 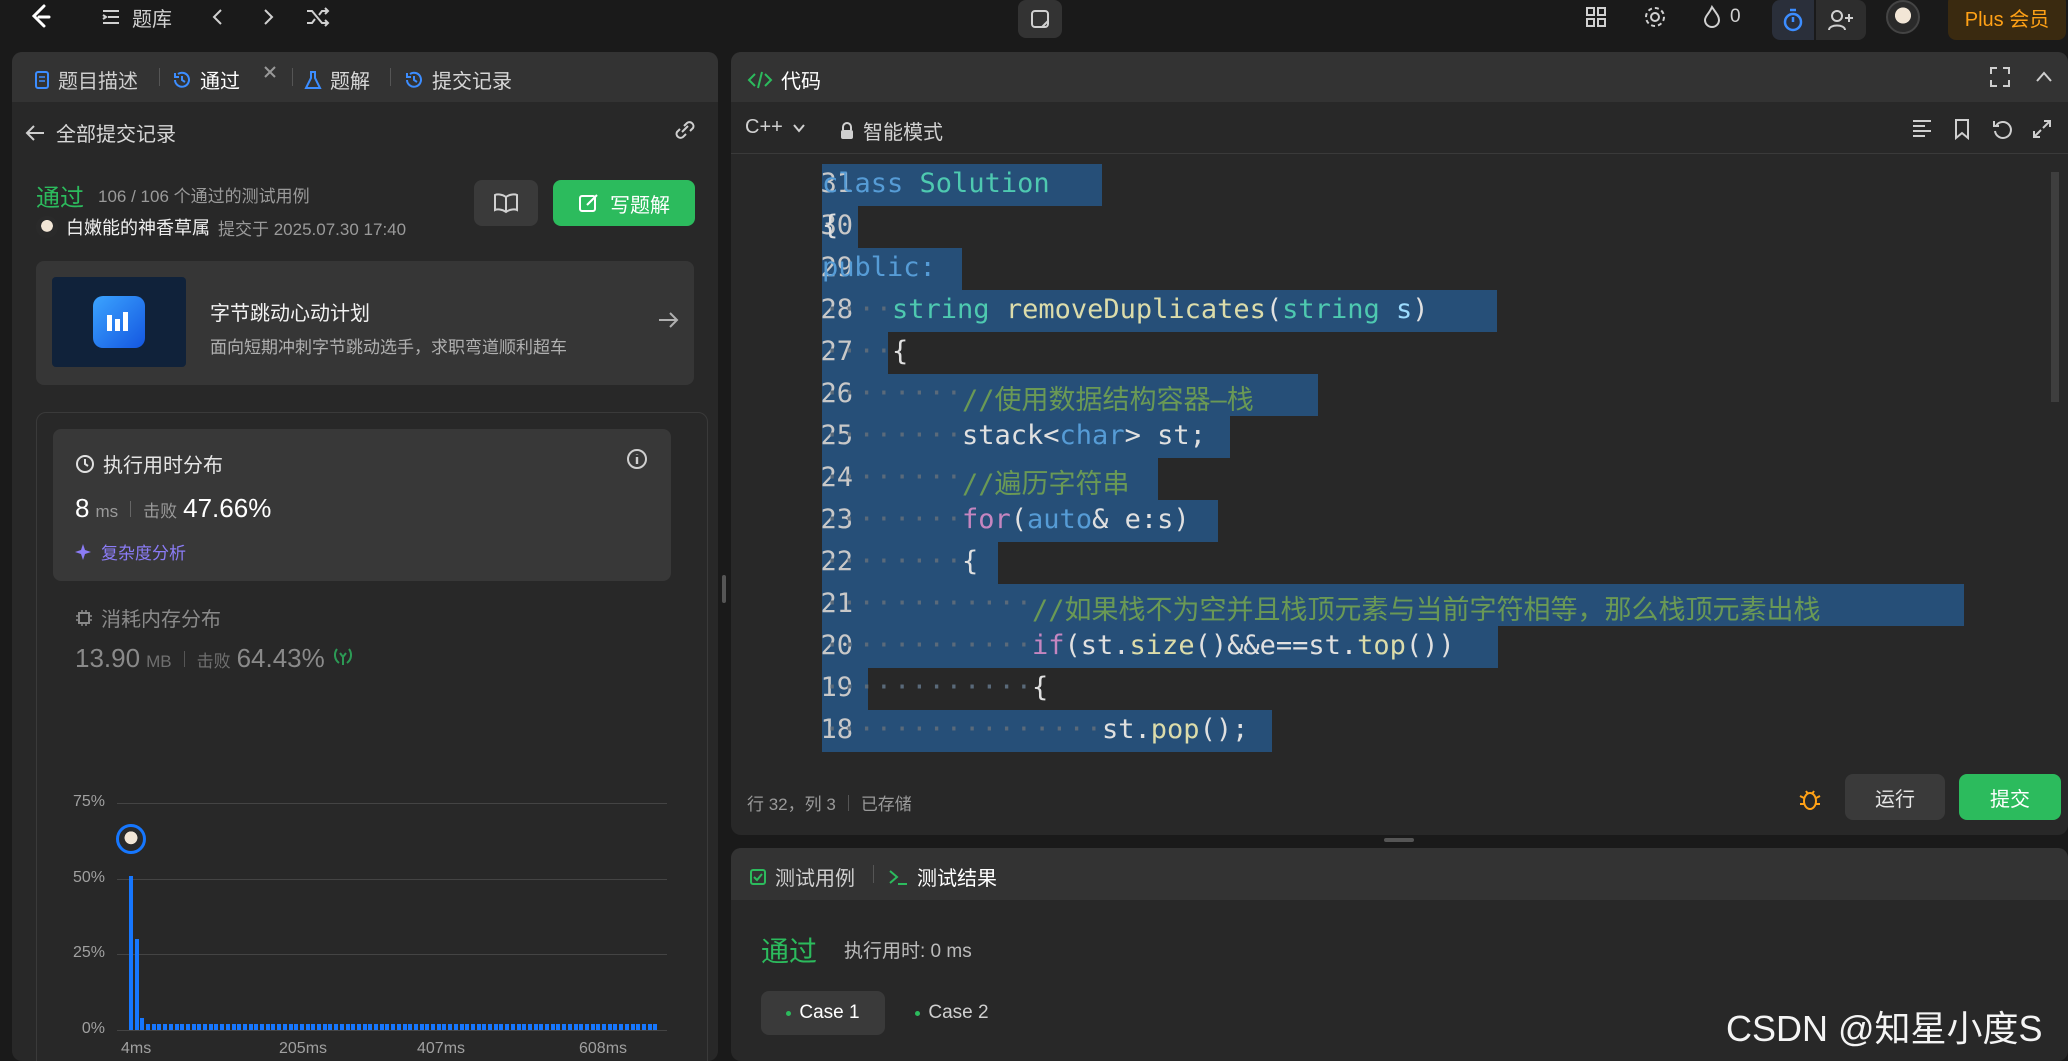 What do you see at coordinates (1391, 227) in the screenshot?
I see `code-line: 30{` at bounding box center [1391, 227].